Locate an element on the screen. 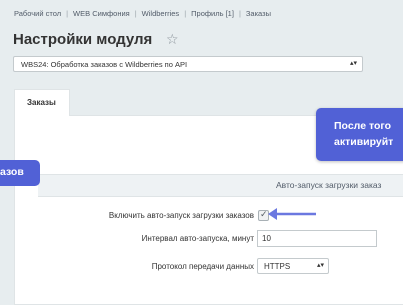 This screenshot has height=305, width=403. interval-value: 10 is located at coordinates (266, 238).